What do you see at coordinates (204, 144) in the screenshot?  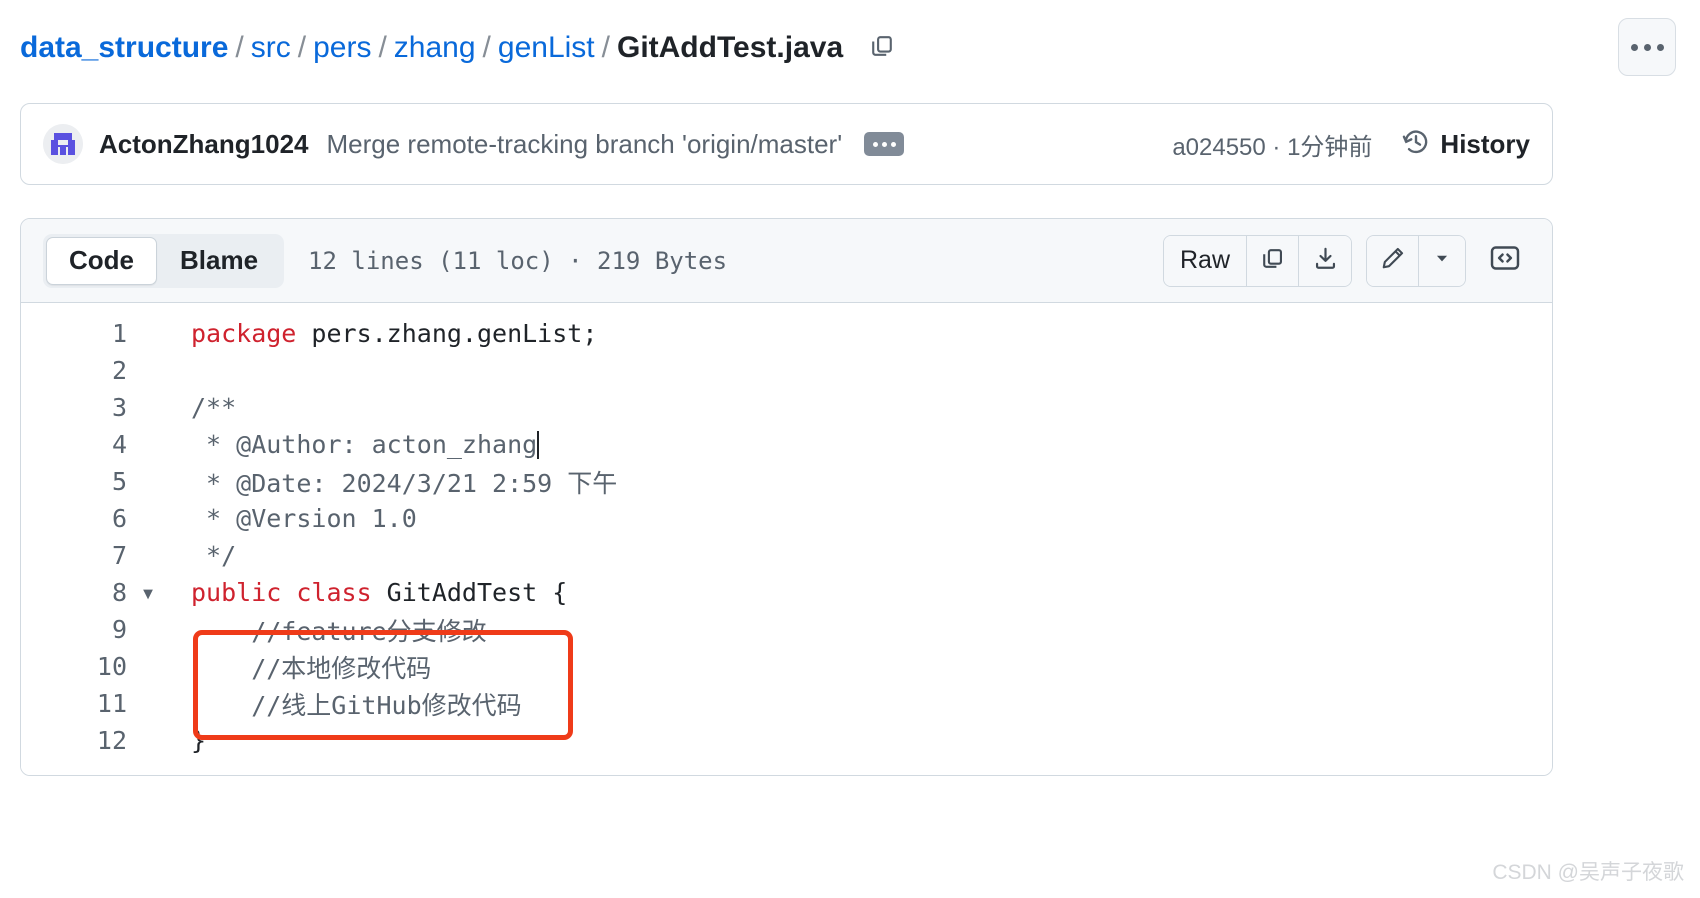 I see `commit-author-name: ActonZhang1024` at bounding box center [204, 144].